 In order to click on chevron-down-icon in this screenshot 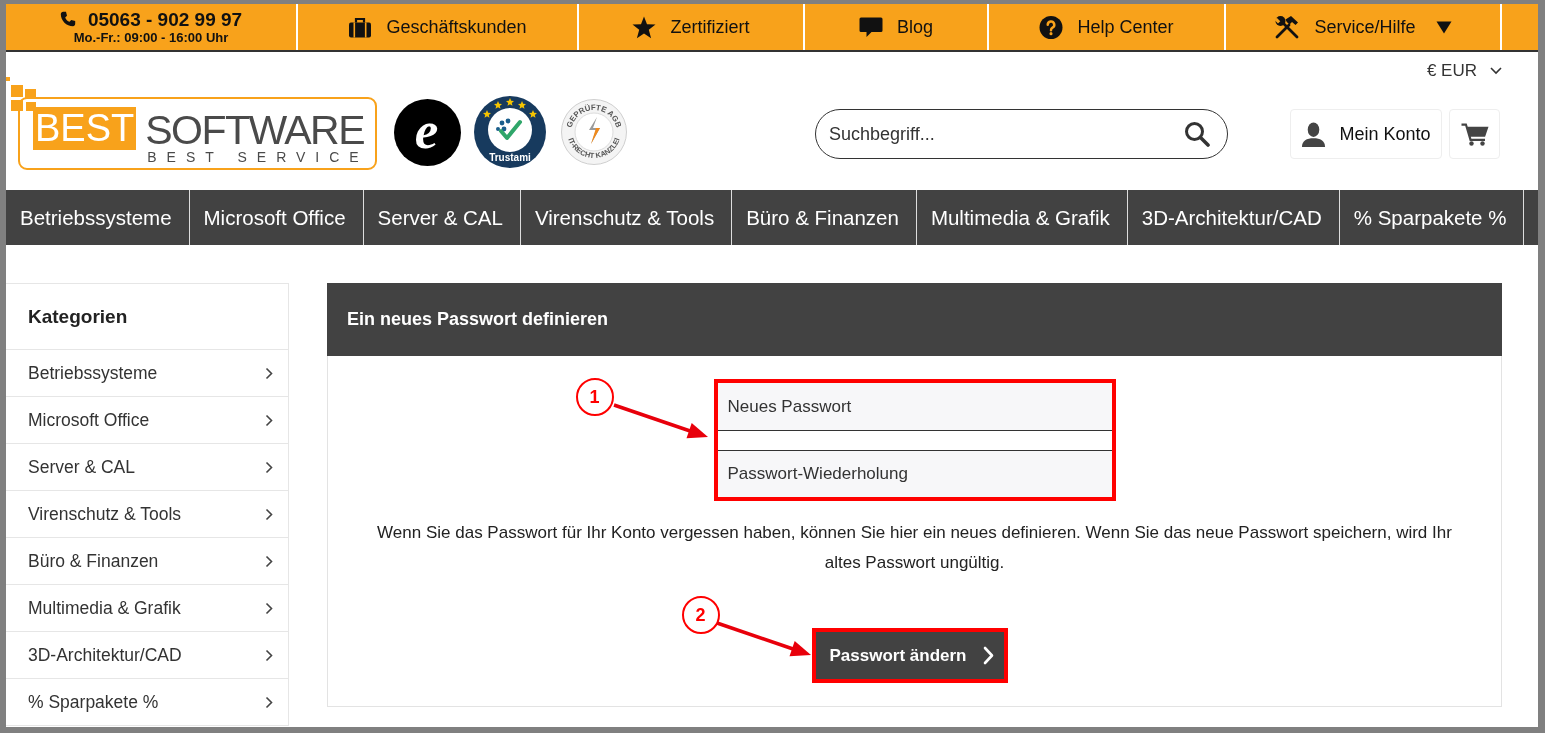, I will do `click(1496, 71)`.